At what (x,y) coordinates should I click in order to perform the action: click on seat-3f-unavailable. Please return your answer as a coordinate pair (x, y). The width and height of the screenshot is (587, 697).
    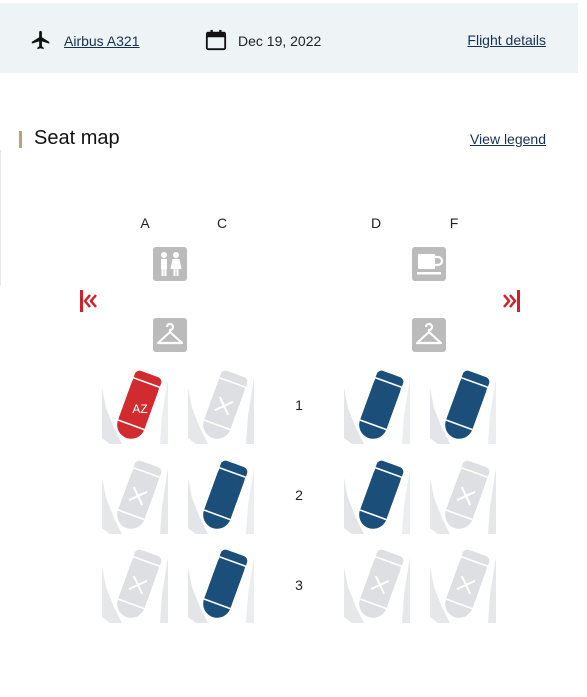
    Looking at the image, I should click on (463, 584).